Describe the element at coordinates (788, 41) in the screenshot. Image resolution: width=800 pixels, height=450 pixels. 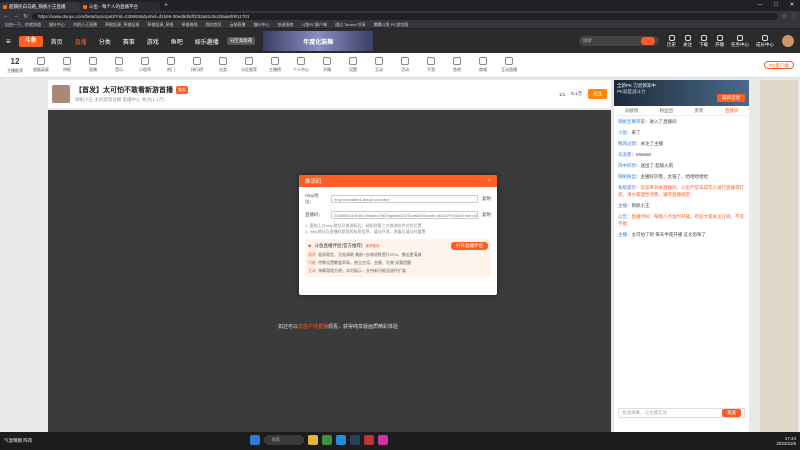
I see `avatar` at that location.